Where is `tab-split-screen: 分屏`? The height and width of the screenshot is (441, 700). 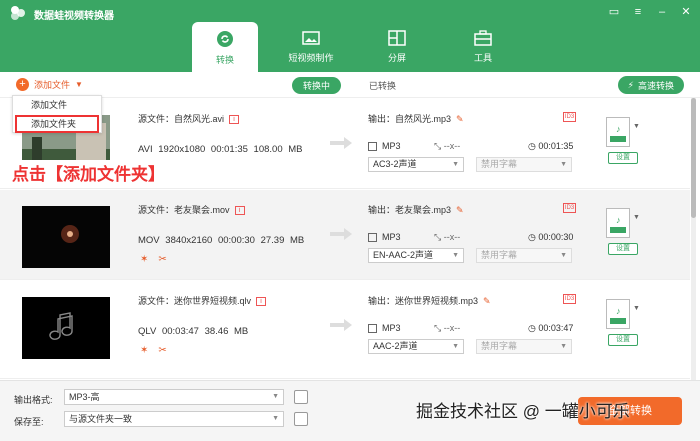 tab-split-screen: 分屏 is located at coordinates (397, 47).